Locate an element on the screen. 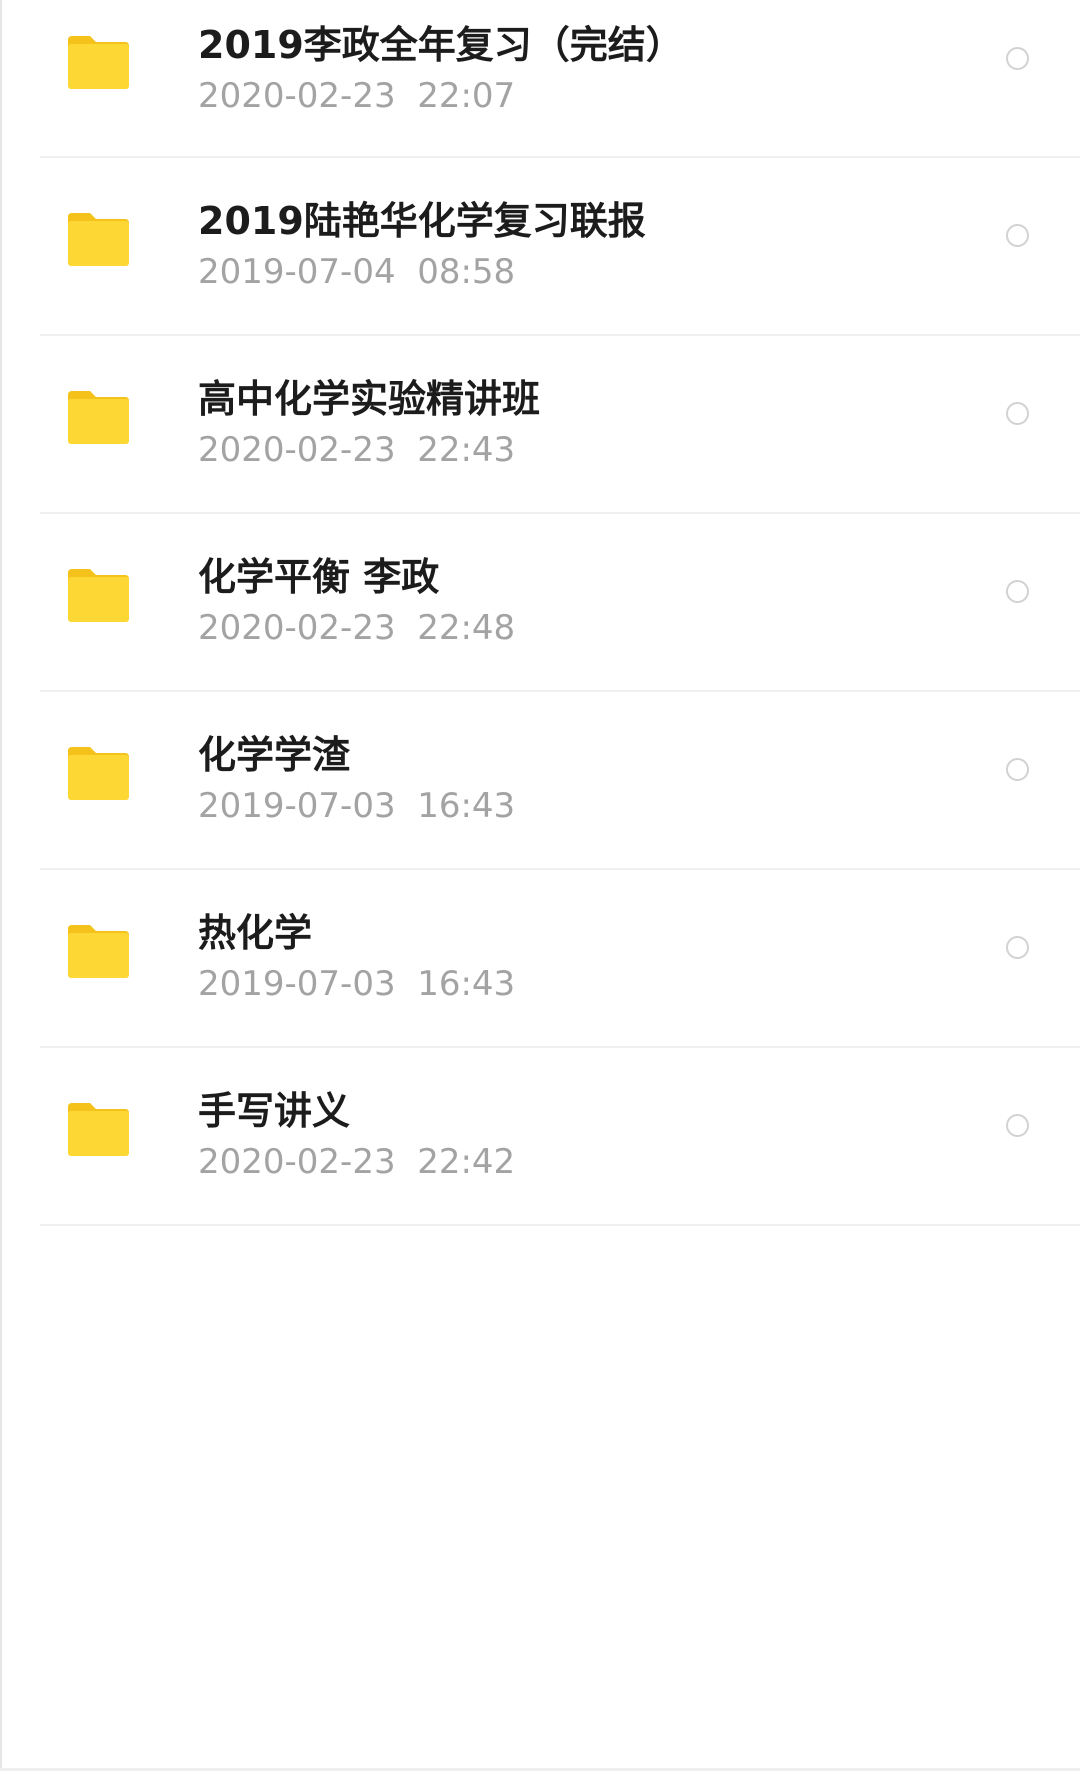  folder-name: 2019李政全年复习（完结） is located at coordinates (441, 45).